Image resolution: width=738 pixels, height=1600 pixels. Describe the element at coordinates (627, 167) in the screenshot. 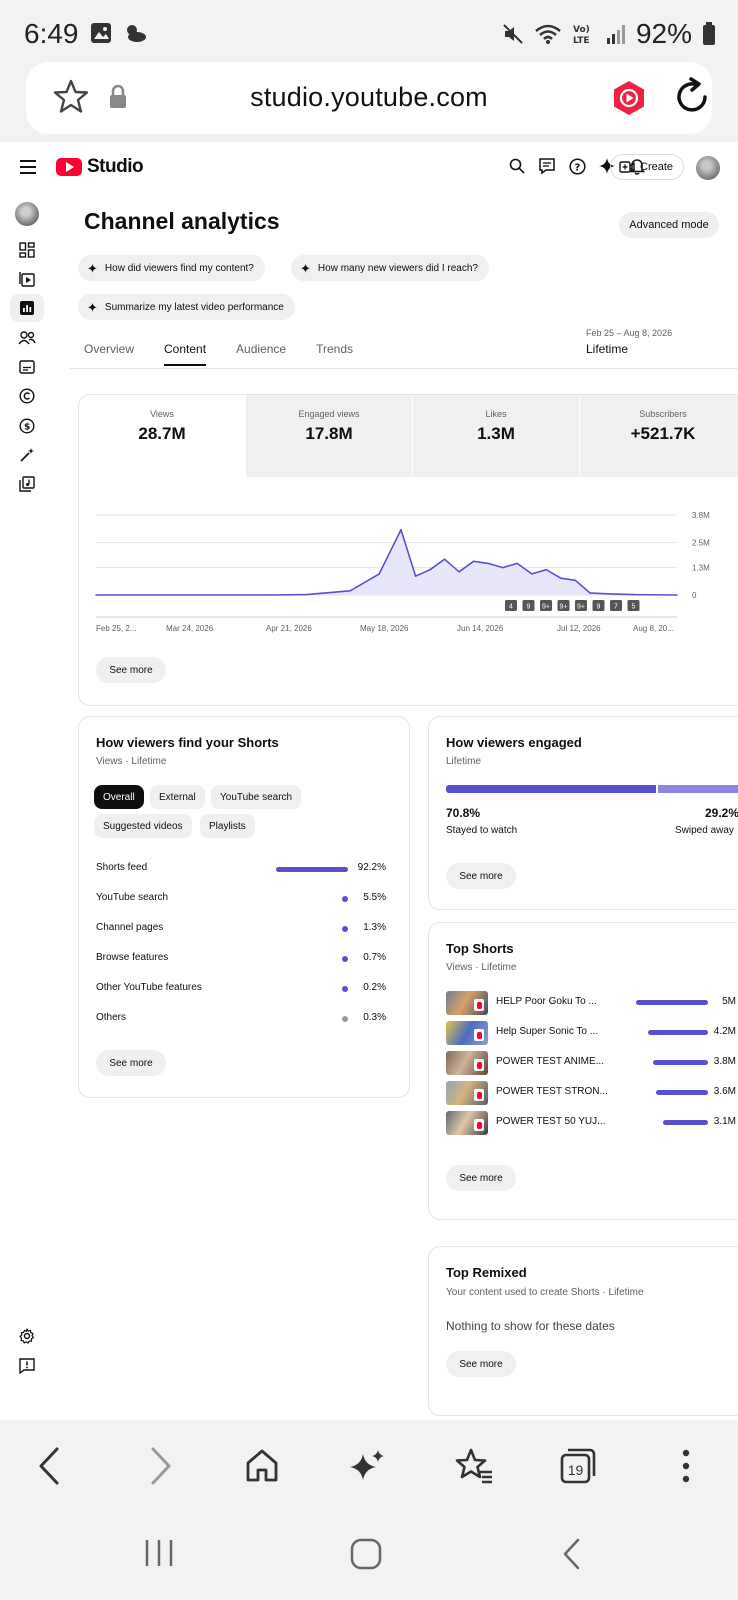

I see `create-video-icon` at that location.